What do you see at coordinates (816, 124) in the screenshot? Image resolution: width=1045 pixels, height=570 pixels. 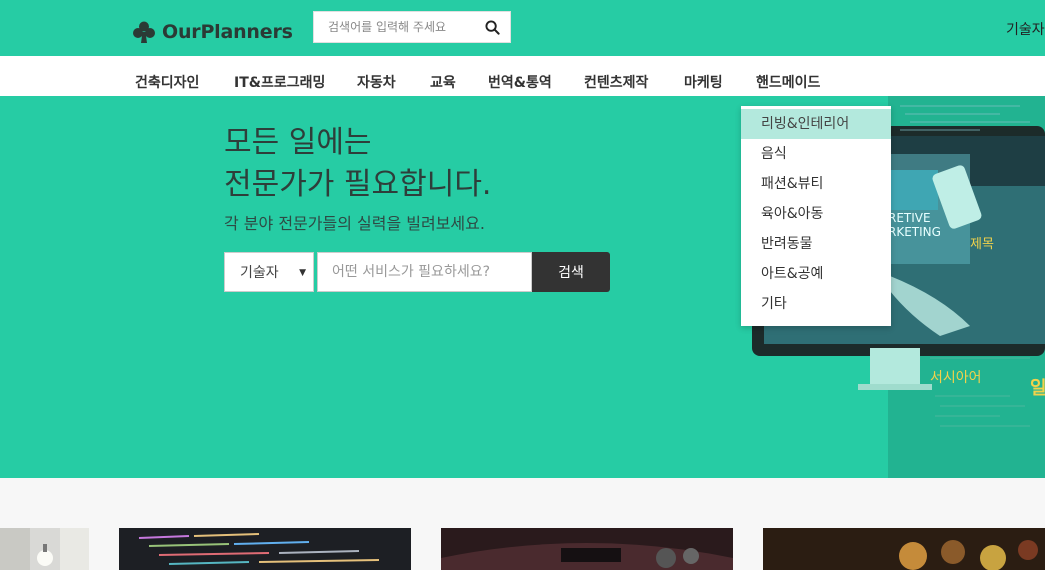 I see `dropdown-item-living-interior: 리빙&인테리어` at bounding box center [816, 124].